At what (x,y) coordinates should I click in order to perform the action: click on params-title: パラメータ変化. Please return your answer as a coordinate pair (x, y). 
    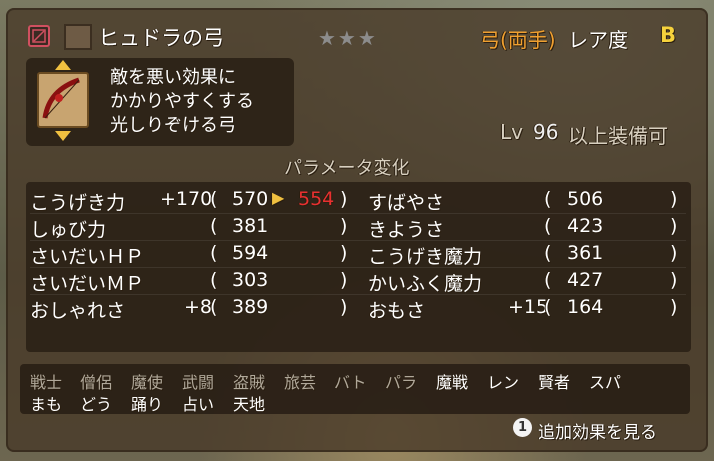
    Looking at the image, I should click on (347, 168).